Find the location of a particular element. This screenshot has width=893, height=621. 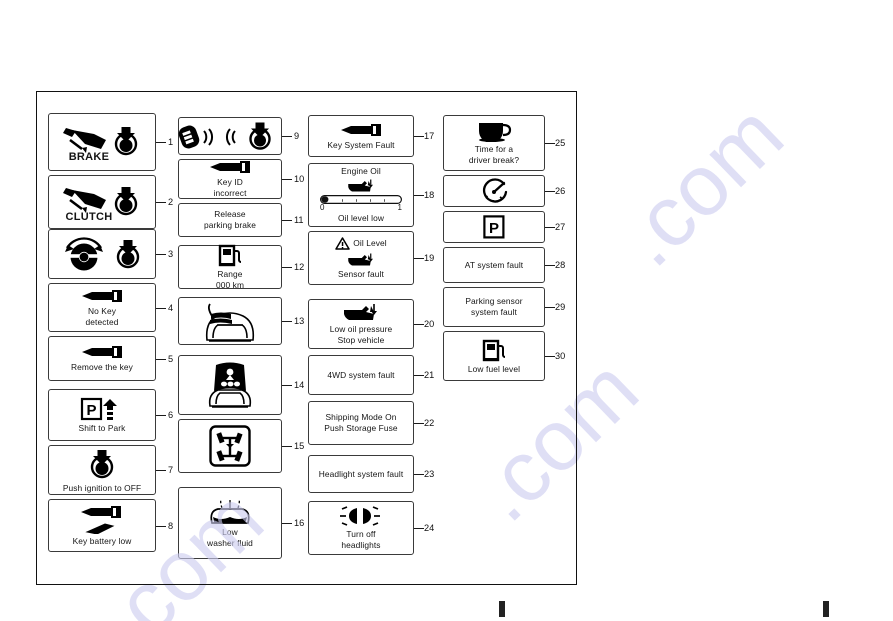

crop-mark-right is located at coordinates (826, 609).